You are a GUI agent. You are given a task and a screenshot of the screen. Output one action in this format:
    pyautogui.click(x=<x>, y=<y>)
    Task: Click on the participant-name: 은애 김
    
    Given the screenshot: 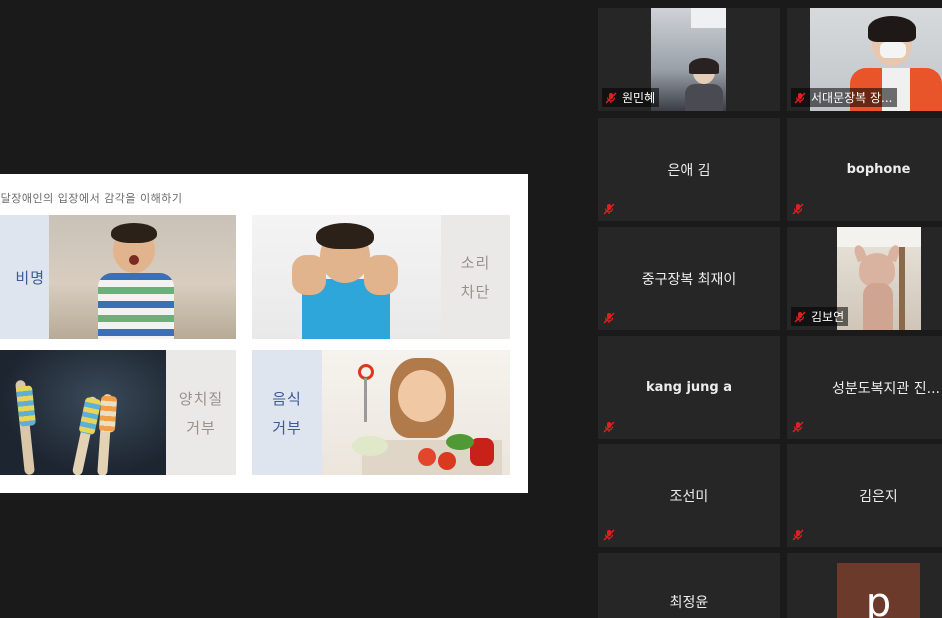 What is the action you would take?
    pyautogui.click(x=689, y=170)
    